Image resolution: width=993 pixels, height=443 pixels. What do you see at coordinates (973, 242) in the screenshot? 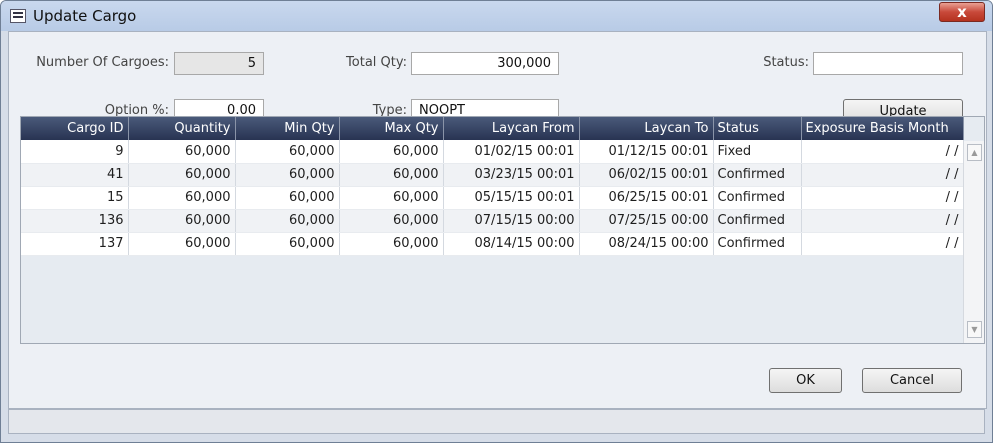
I see `grid-scrollbar: ▲ ▼` at bounding box center [973, 242].